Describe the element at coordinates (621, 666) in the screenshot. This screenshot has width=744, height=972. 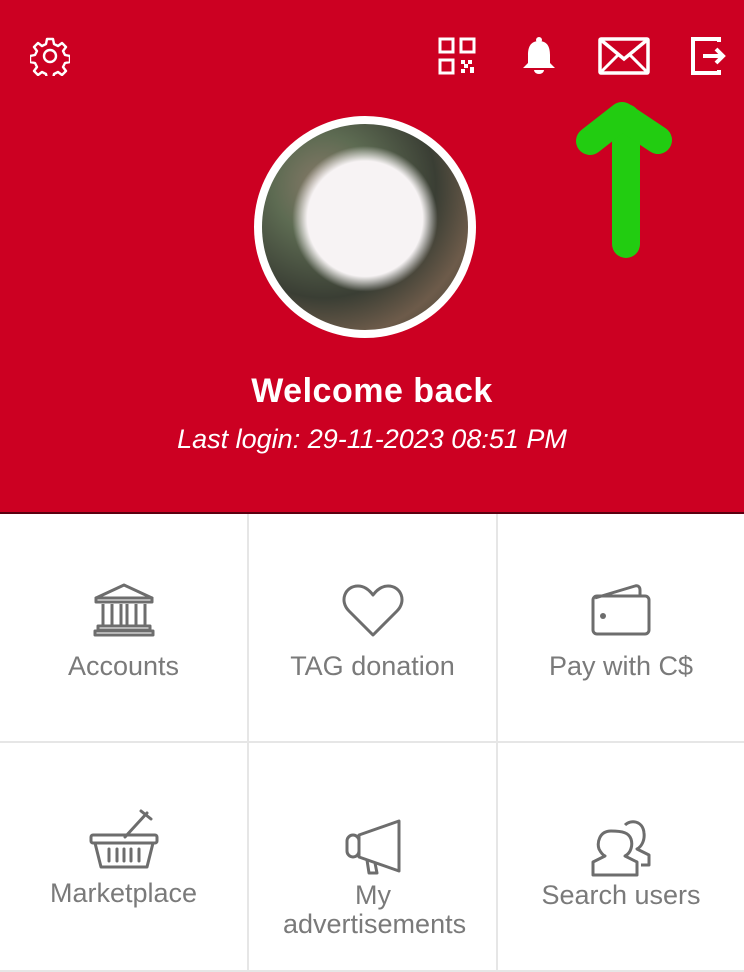
I see `menu-item-label: Pay with C$` at that location.